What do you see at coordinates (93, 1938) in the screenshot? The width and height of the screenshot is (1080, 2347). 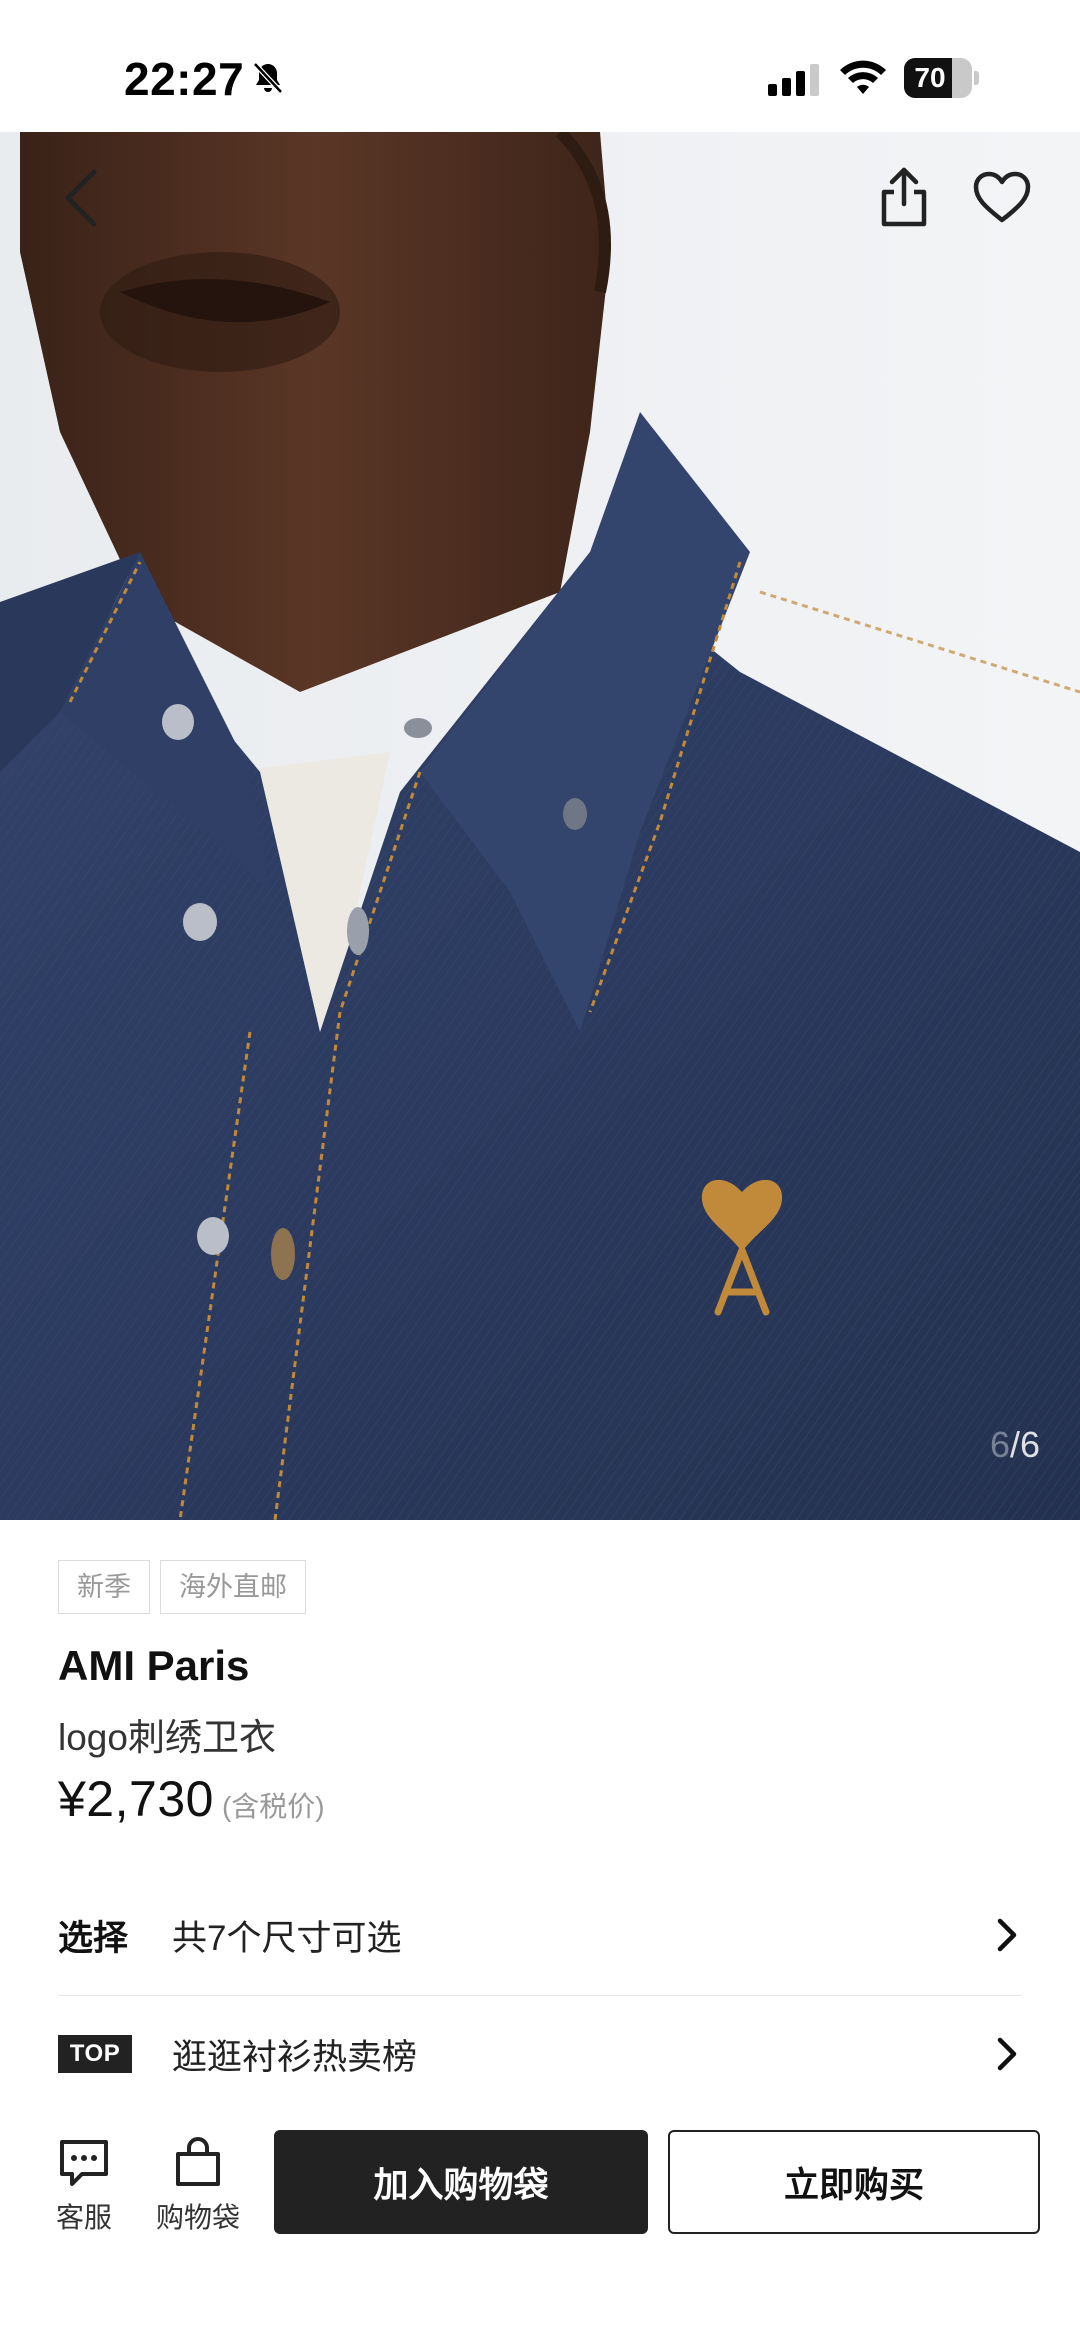 I see `select-label: 选择` at bounding box center [93, 1938].